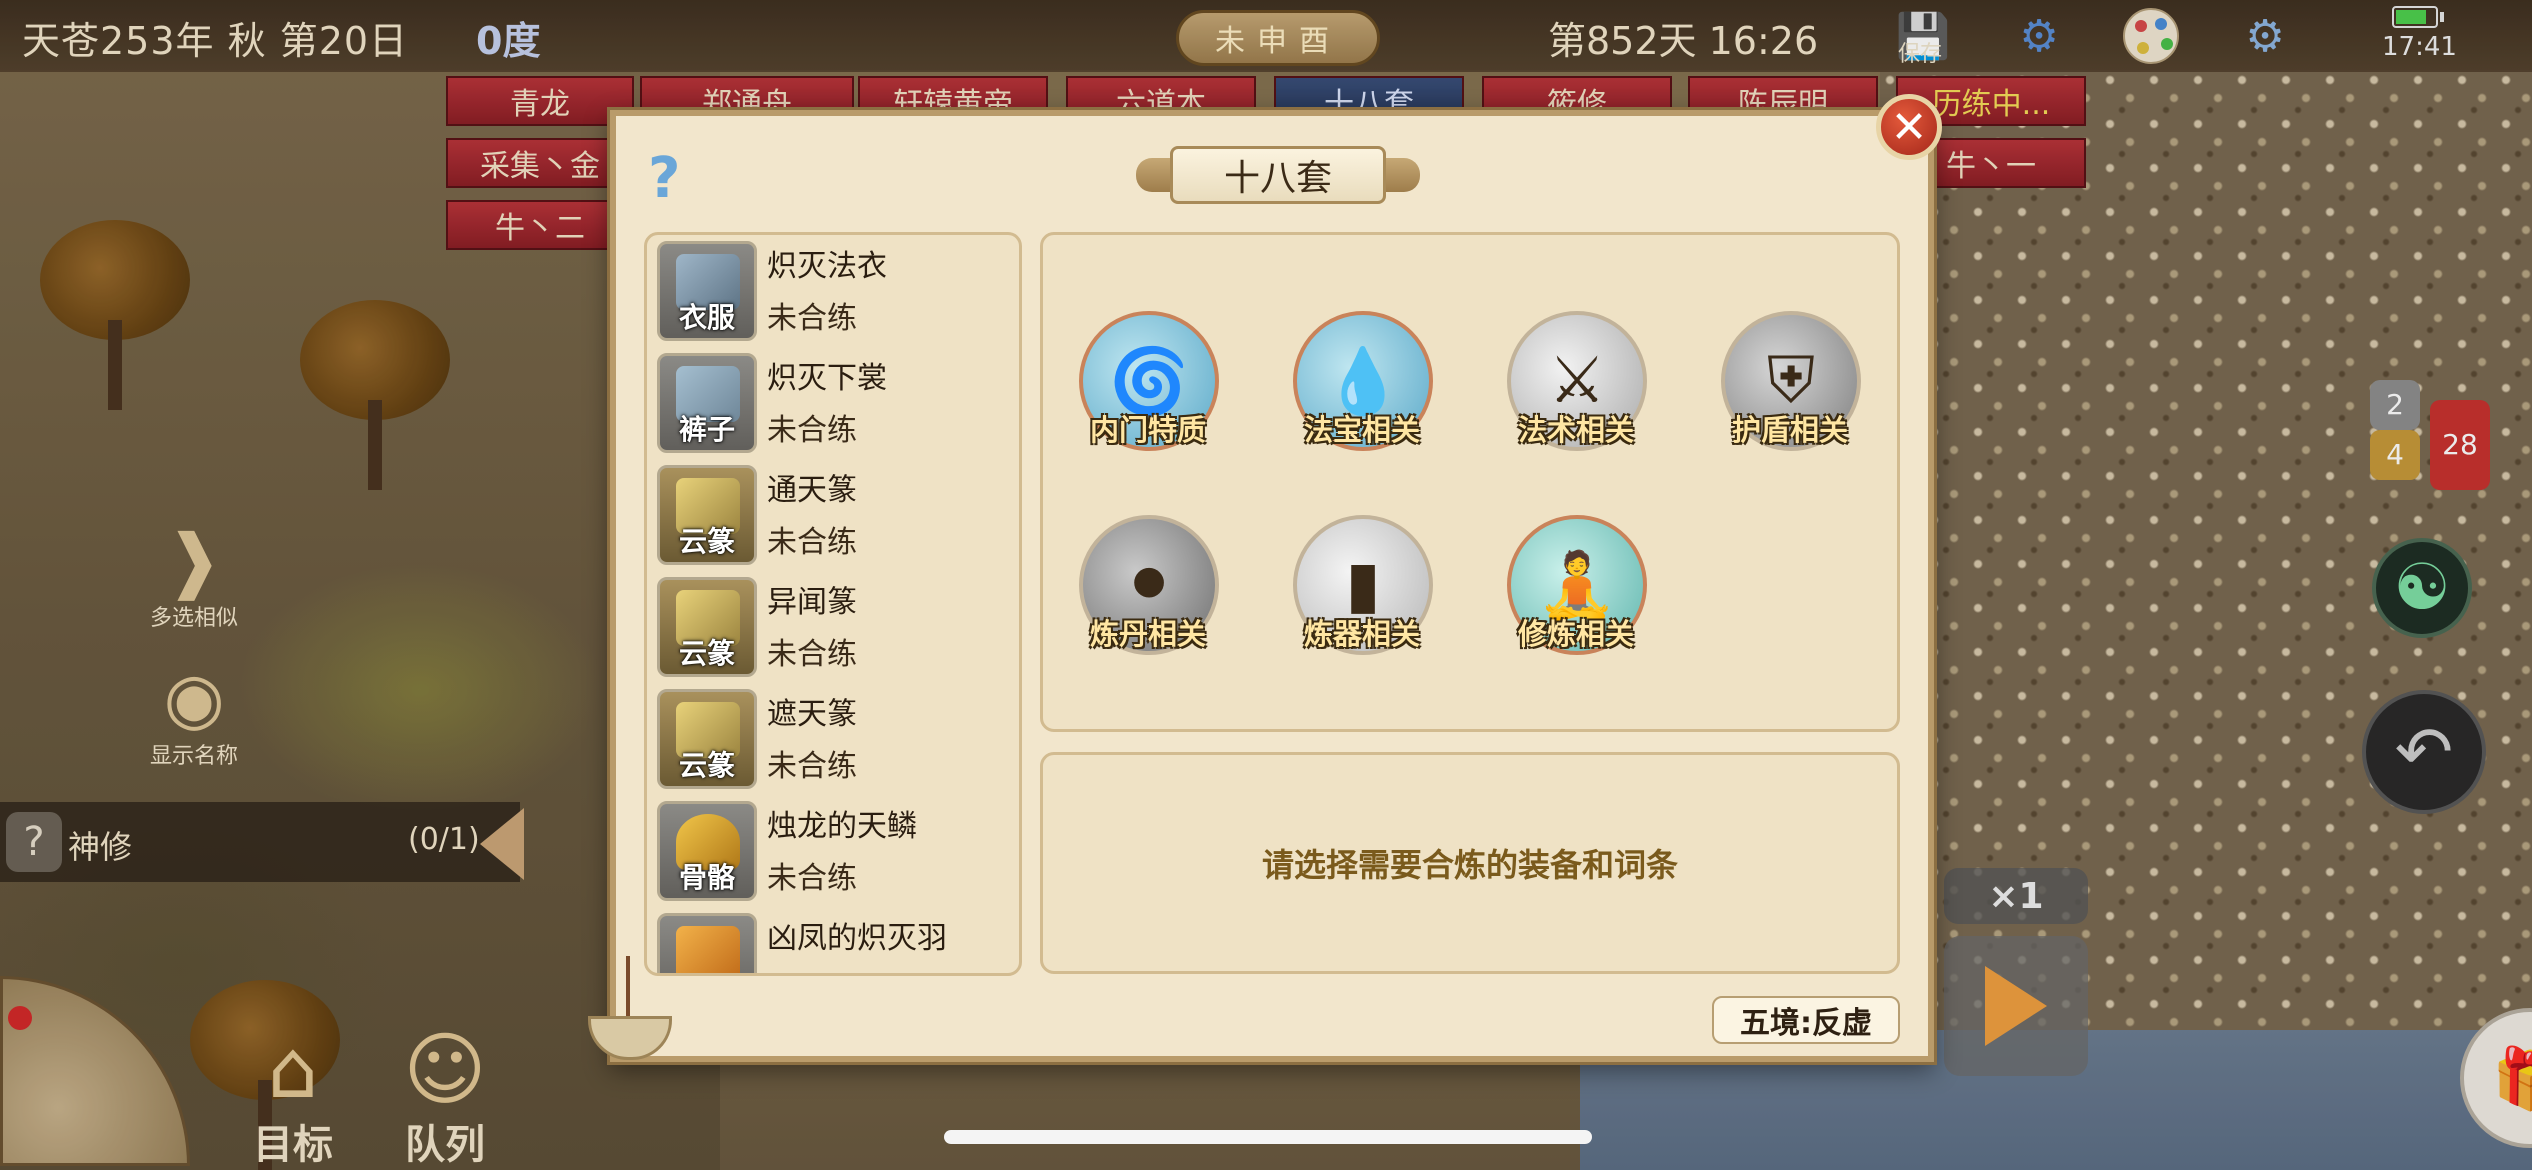 The height and width of the screenshot is (1170, 2532). Describe the element at coordinates (812, 602) in the screenshot. I see `item-name: 异闻篆` at that location.